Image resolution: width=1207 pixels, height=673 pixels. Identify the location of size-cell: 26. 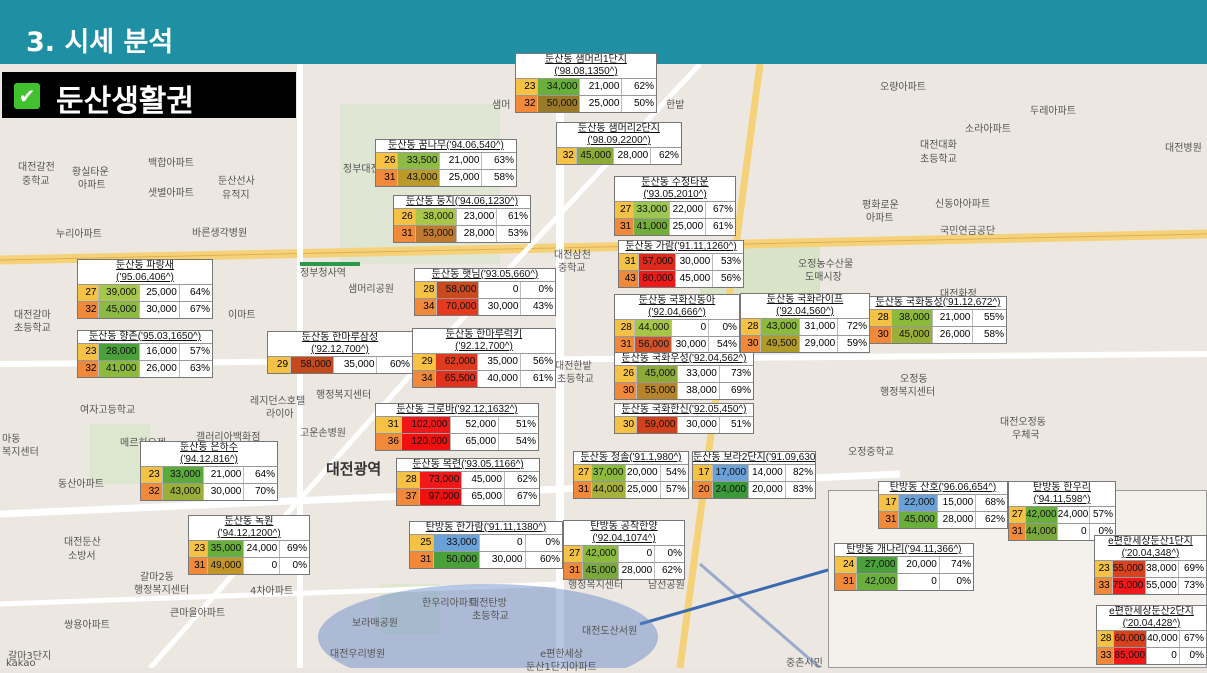
(626, 374).